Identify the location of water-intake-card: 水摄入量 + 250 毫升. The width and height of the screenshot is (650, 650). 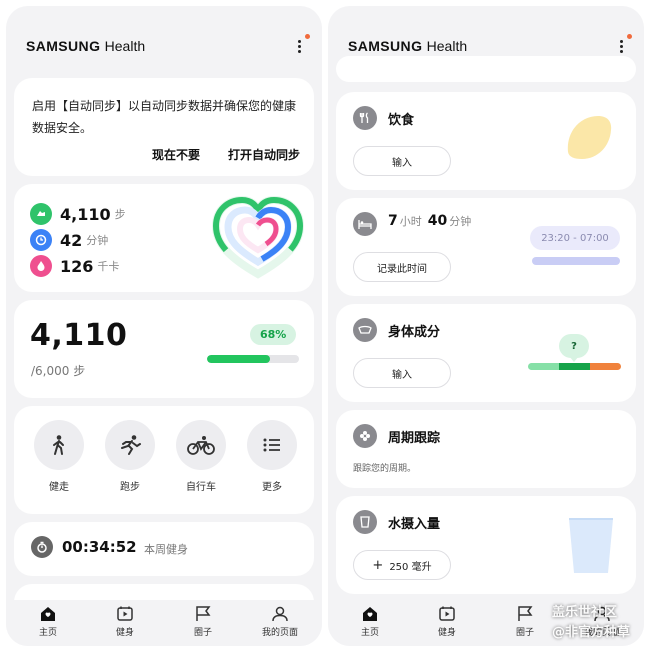
(486, 545).